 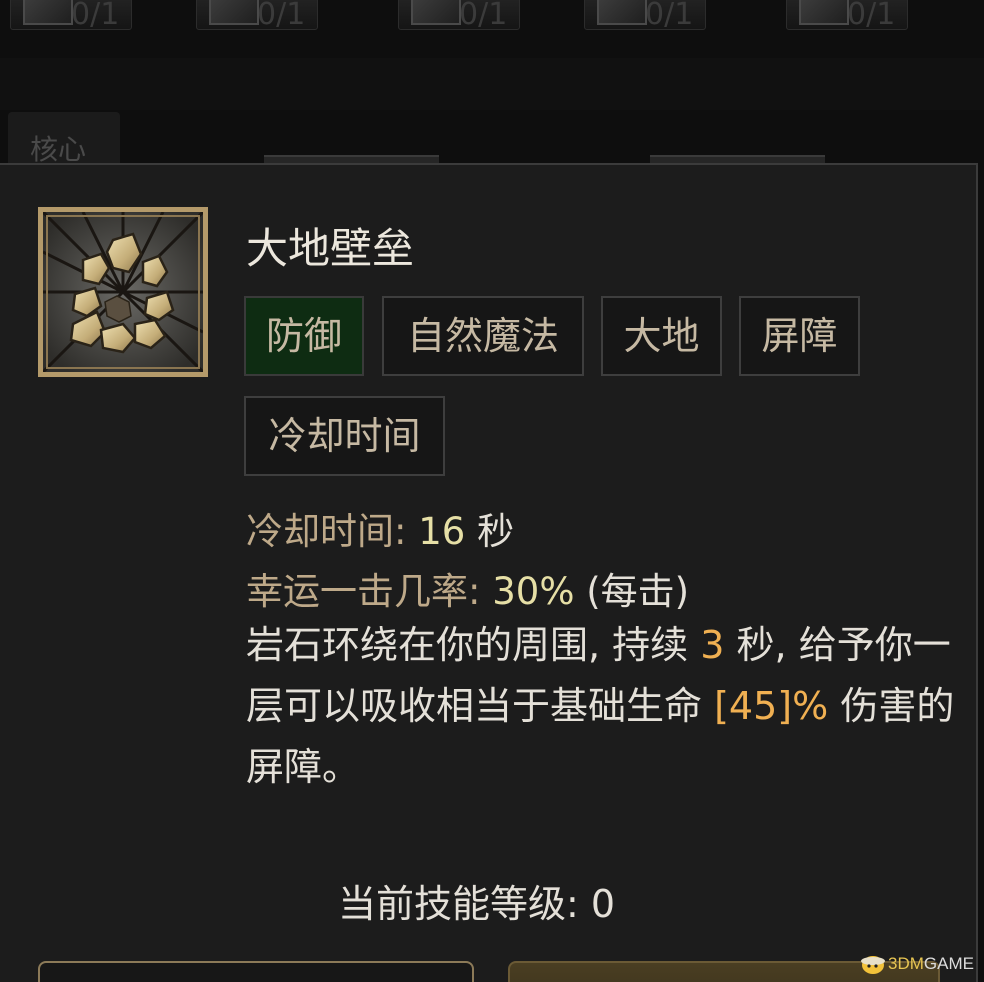 What do you see at coordinates (873, 965) in the screenshot?
I see `watermark-logo-icon` at bounding box center [873, 965].